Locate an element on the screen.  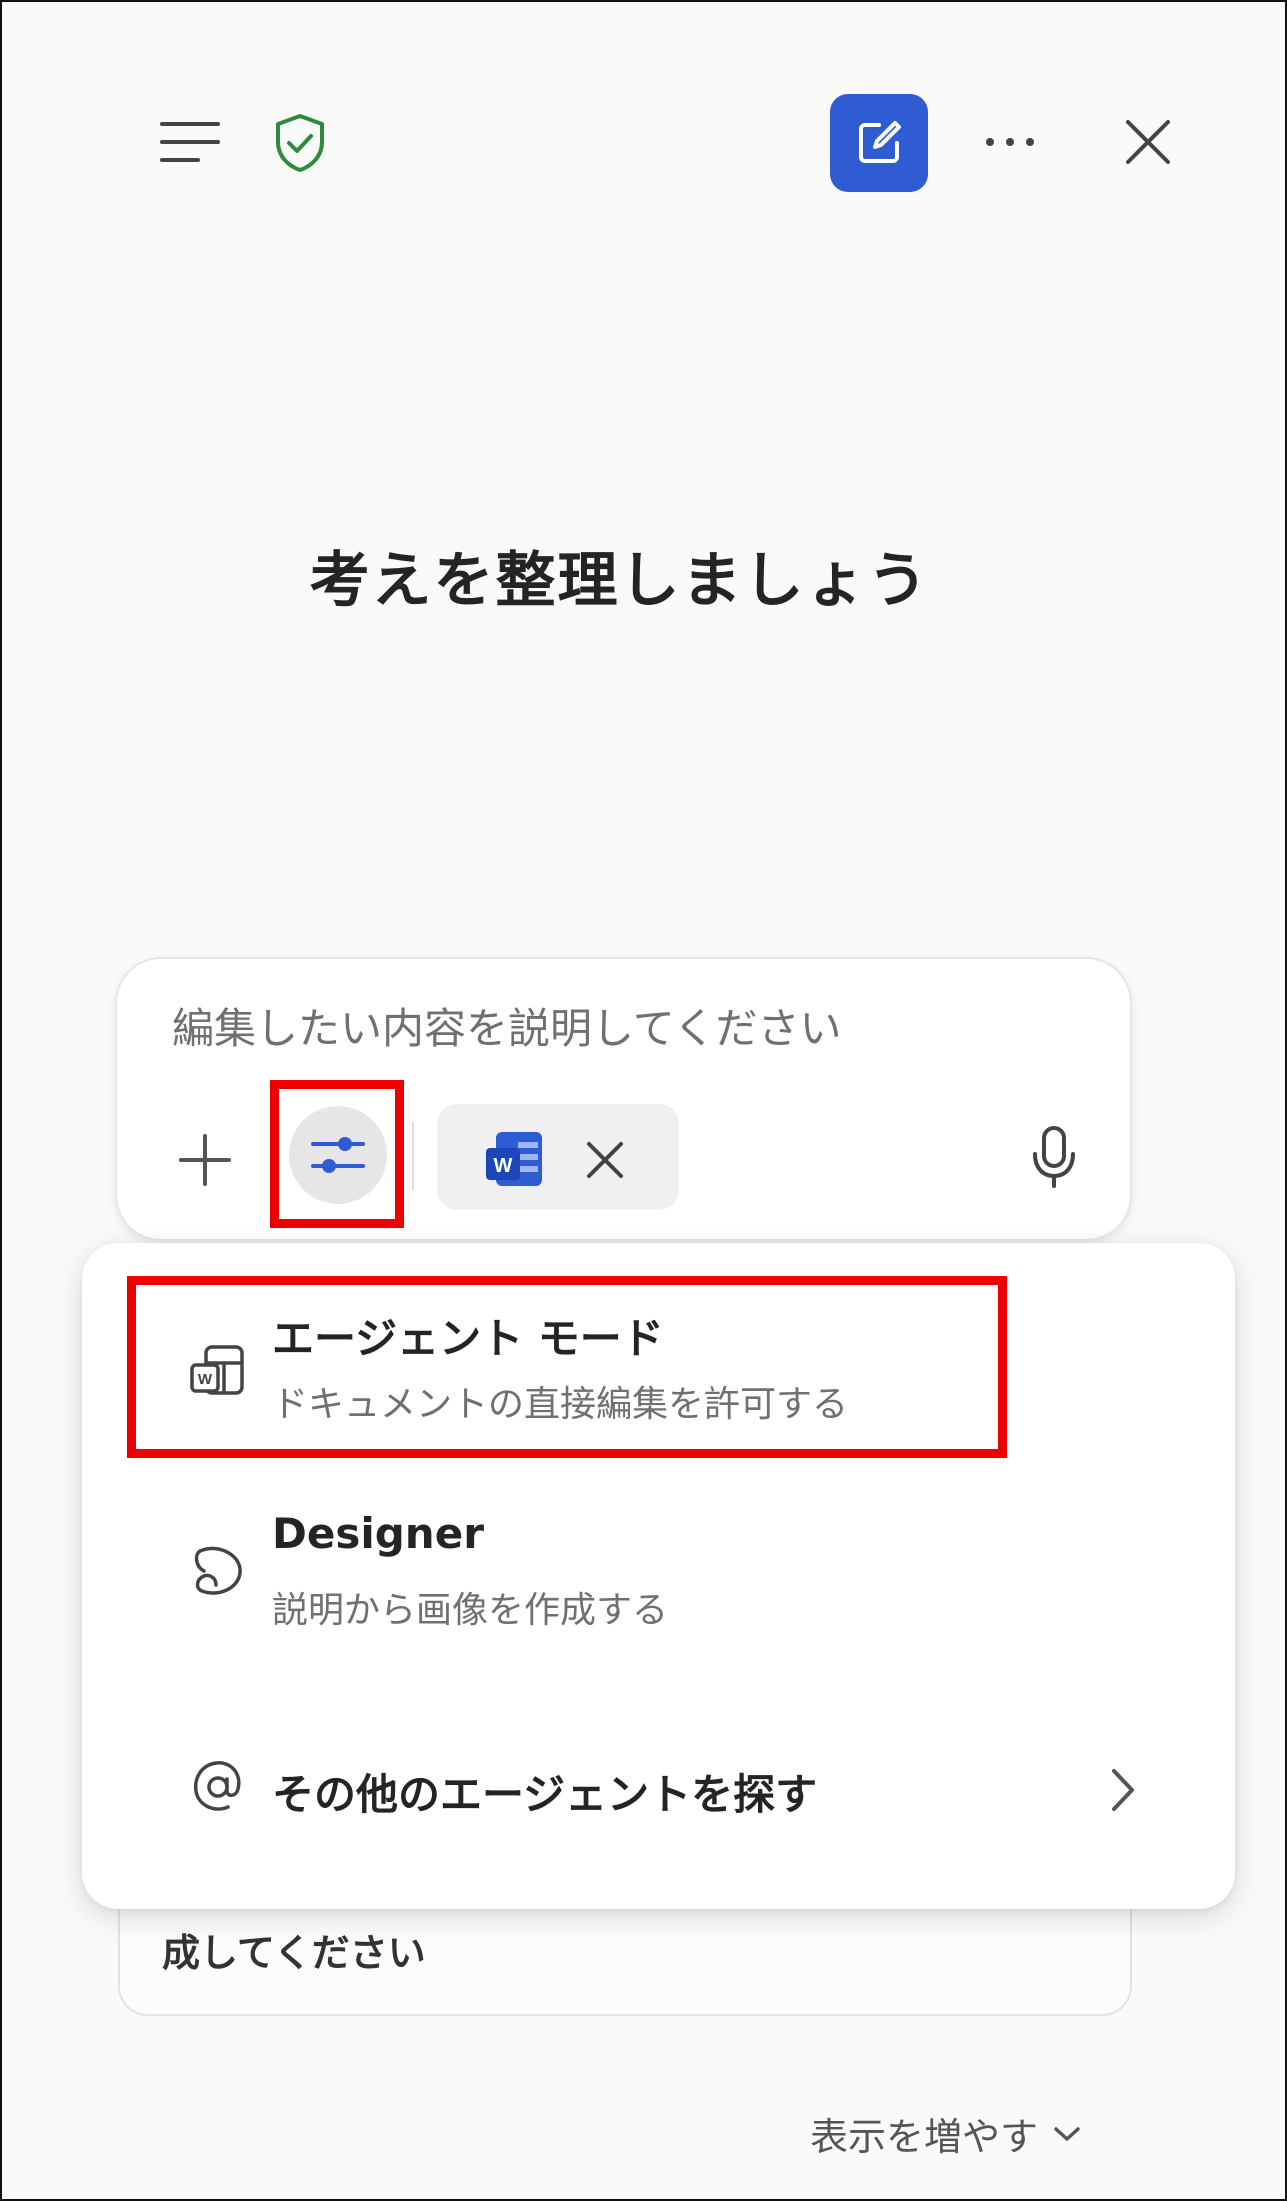
menu-item-title: エージェント モード is located at coordinates (468, 1338).